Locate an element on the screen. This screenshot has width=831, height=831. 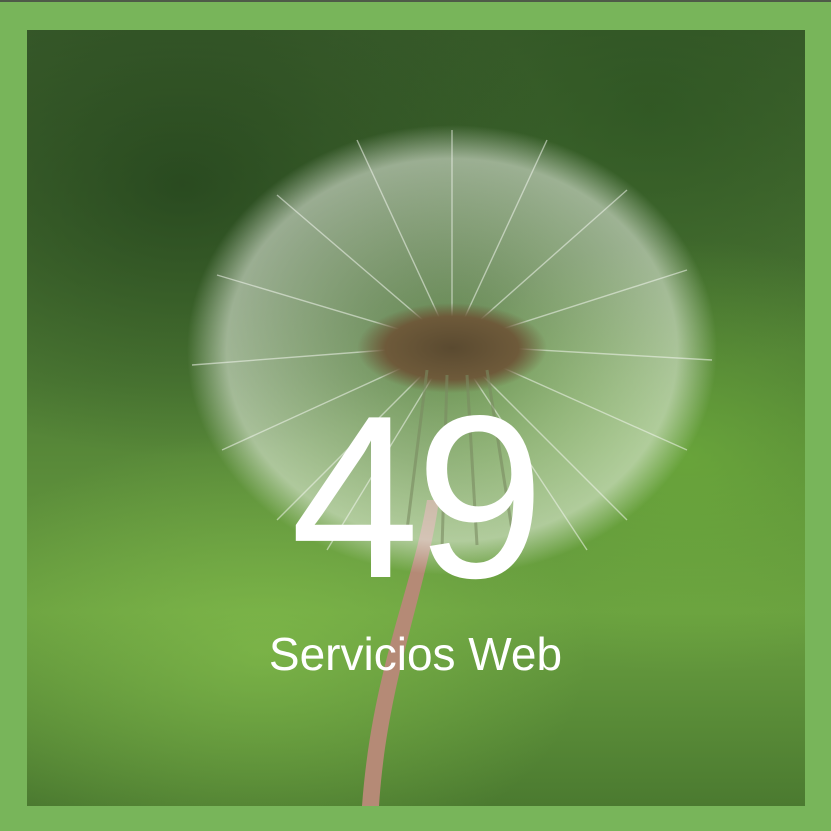
stat-value: 49 is located at coordinates (417, 497).